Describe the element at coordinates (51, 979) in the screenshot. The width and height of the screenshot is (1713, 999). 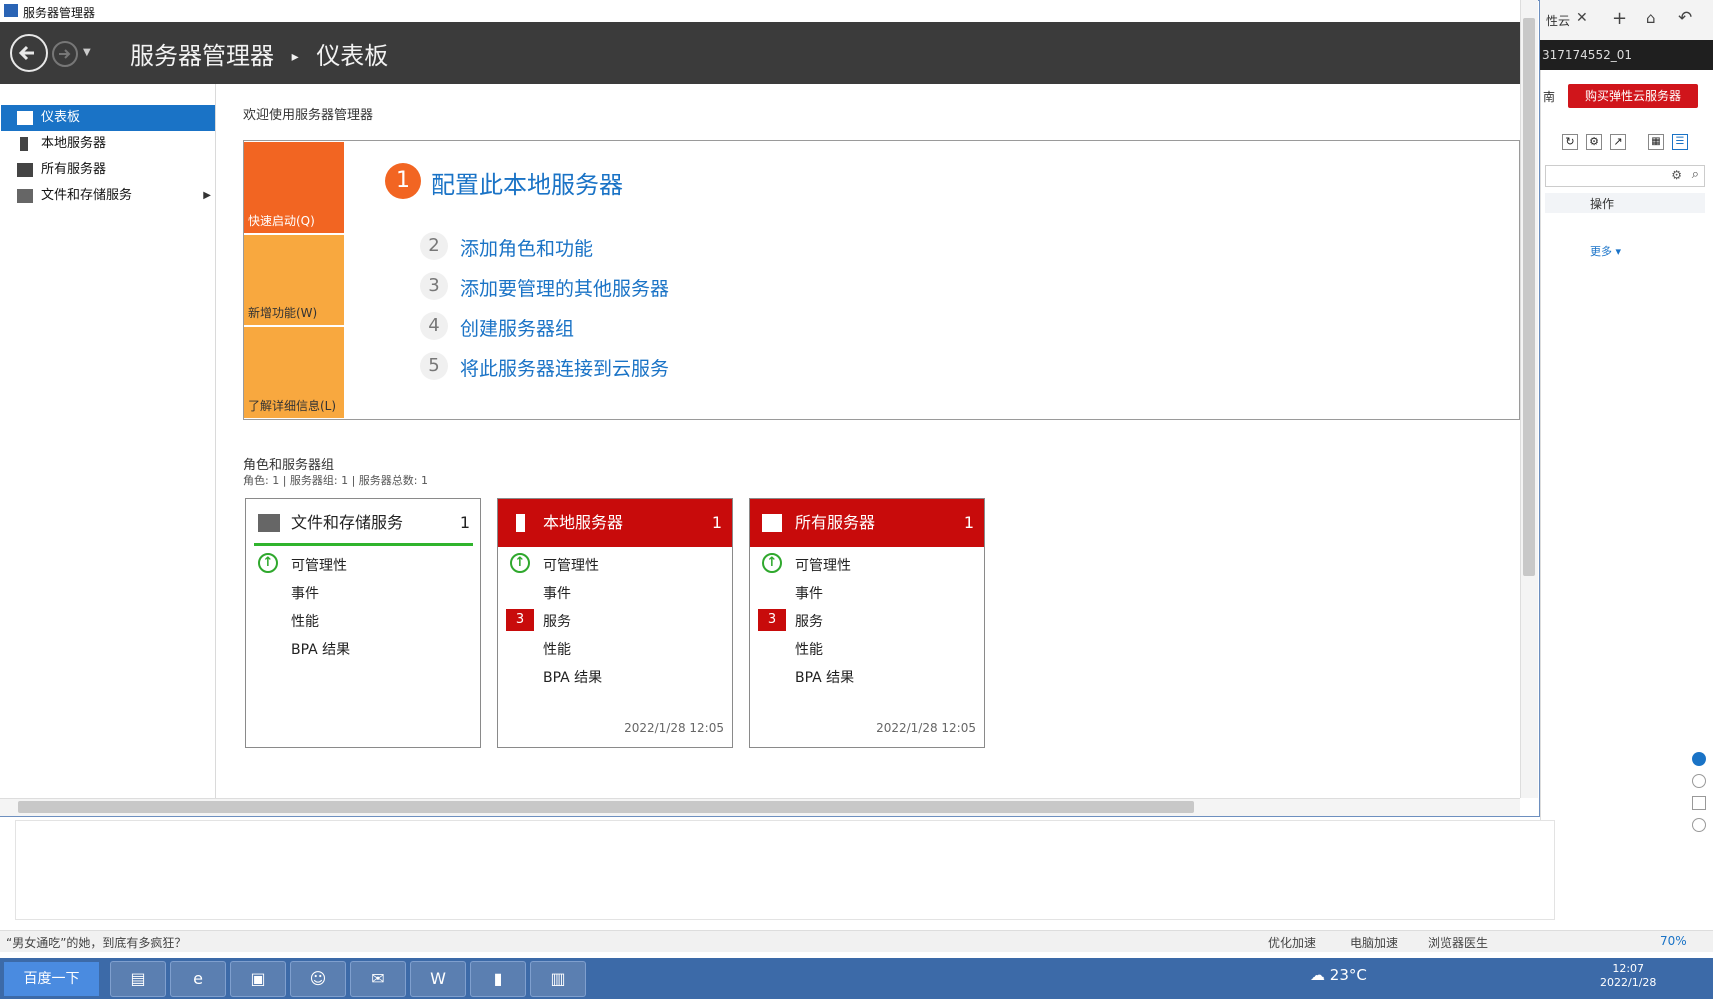
I see `baidu-search-button: 百度一下` at that location.